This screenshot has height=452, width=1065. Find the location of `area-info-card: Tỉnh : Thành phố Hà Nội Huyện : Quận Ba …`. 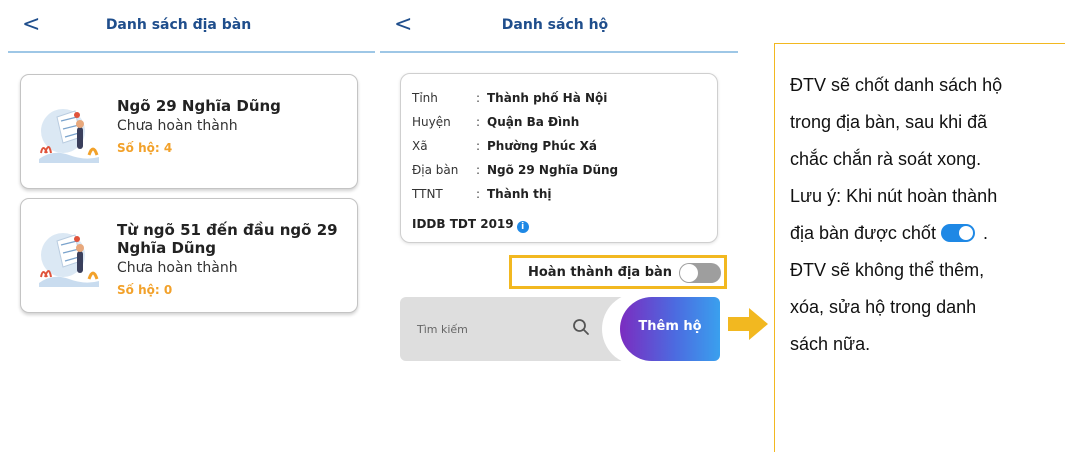

area-info-card: Tỉnh : Thành phố Hà Nội Huyện : Quận Ba … is located at coordinates (559, 158).